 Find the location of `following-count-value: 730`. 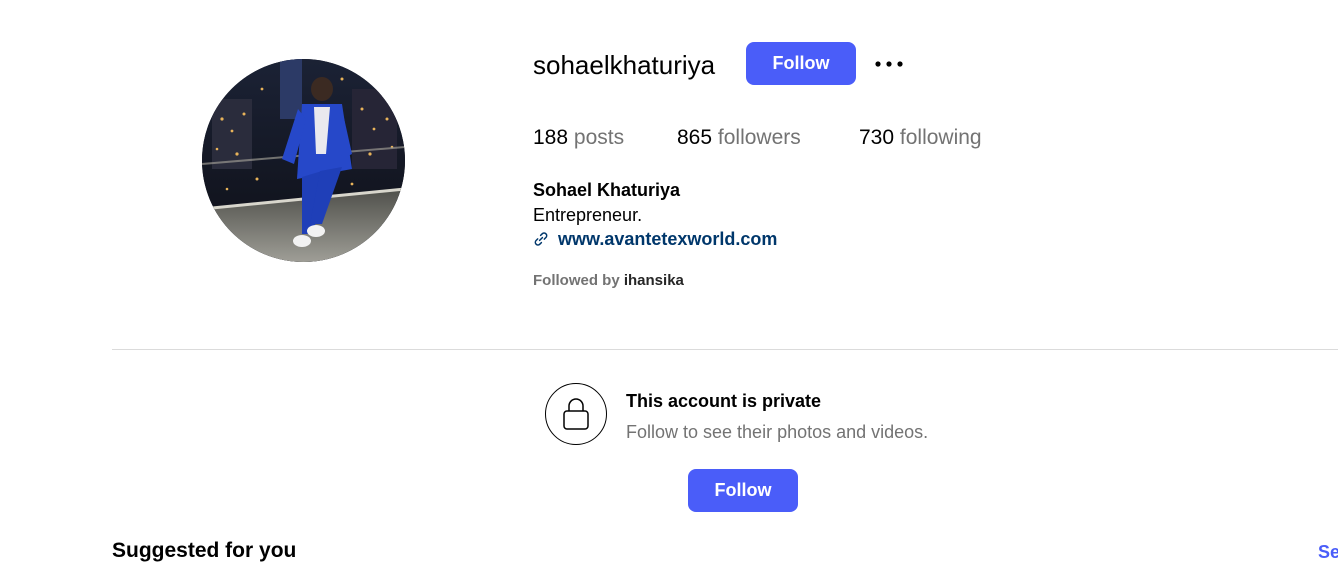

following-count-value: 730 is located at coordinates (877, 137).